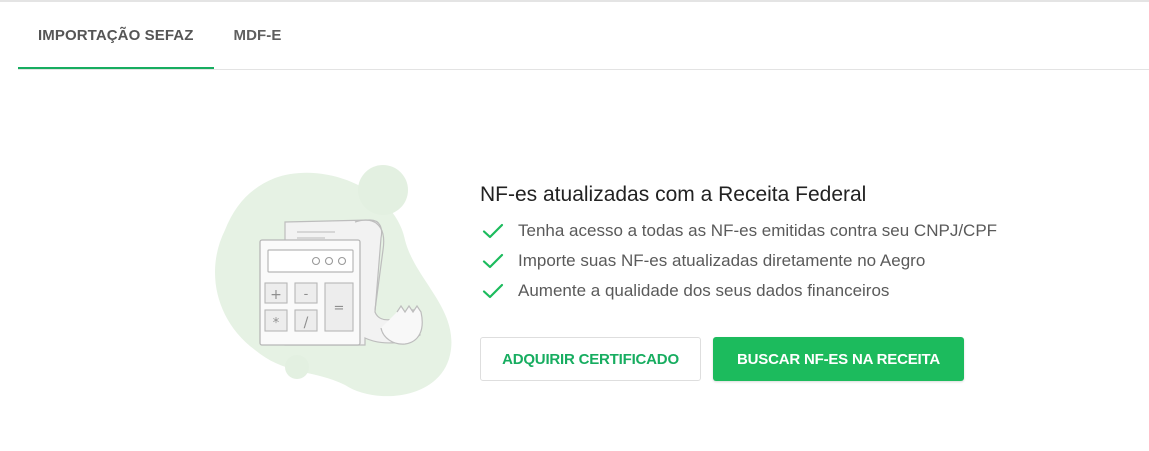  I want to click on buscar-nfes-button: BUSCAR NF-ES NA RECEITA, so click(838, 359).